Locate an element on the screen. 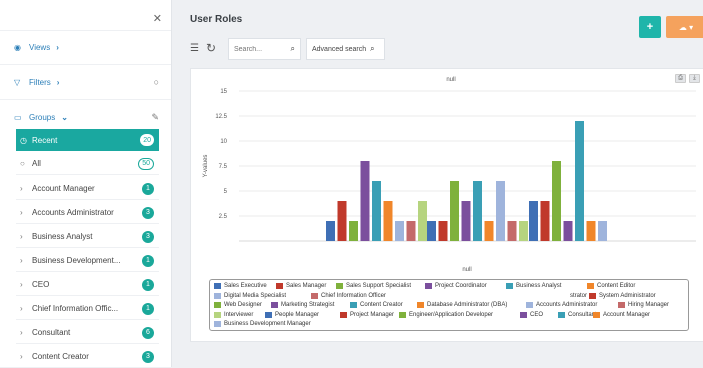  cloud-icon: ☁ ▾ is located at coordinates (686, 27).